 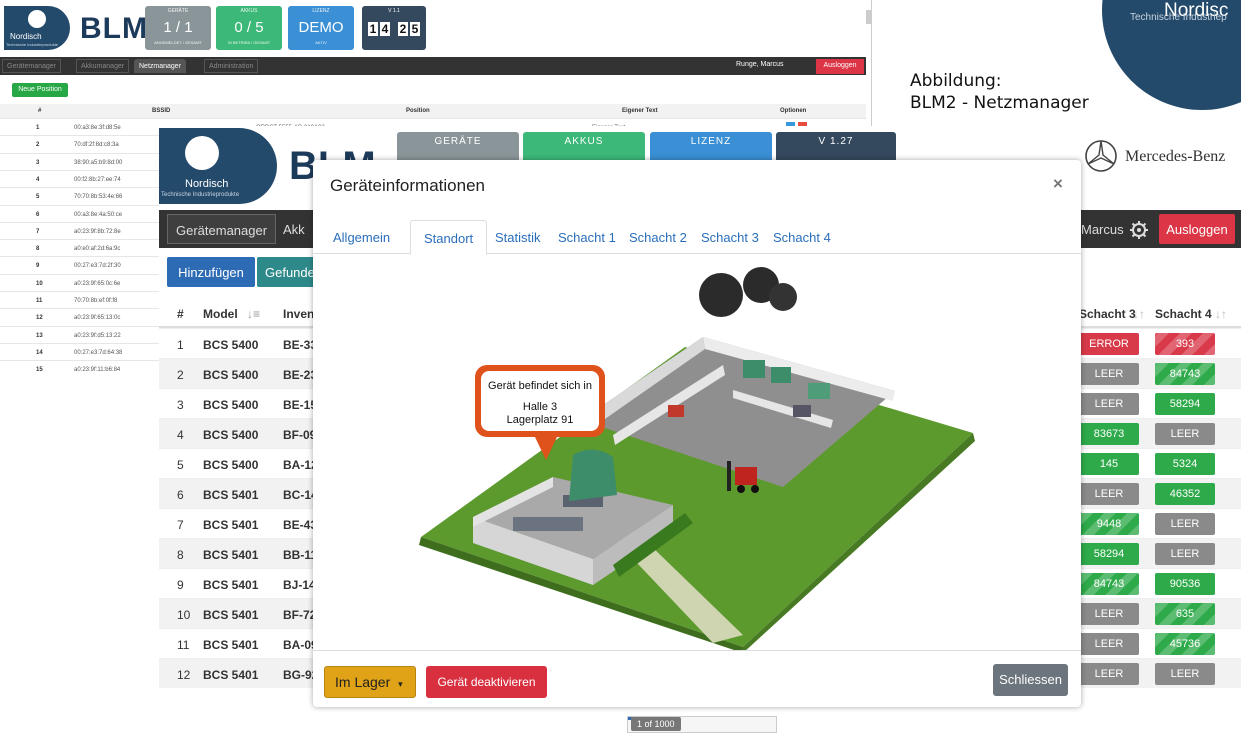 What do you see at coordinates (207, 184) in the screenshot?
I see `main-logo-text: Nordisch` at bounding box center [207, 184].